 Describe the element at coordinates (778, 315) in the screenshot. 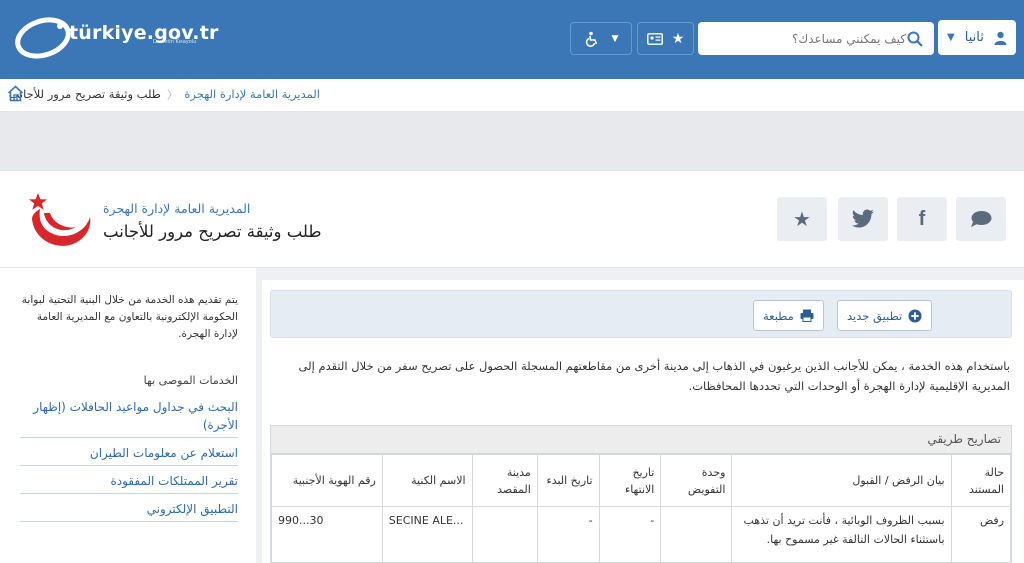

I see `print-label: مطبعة` at that location.